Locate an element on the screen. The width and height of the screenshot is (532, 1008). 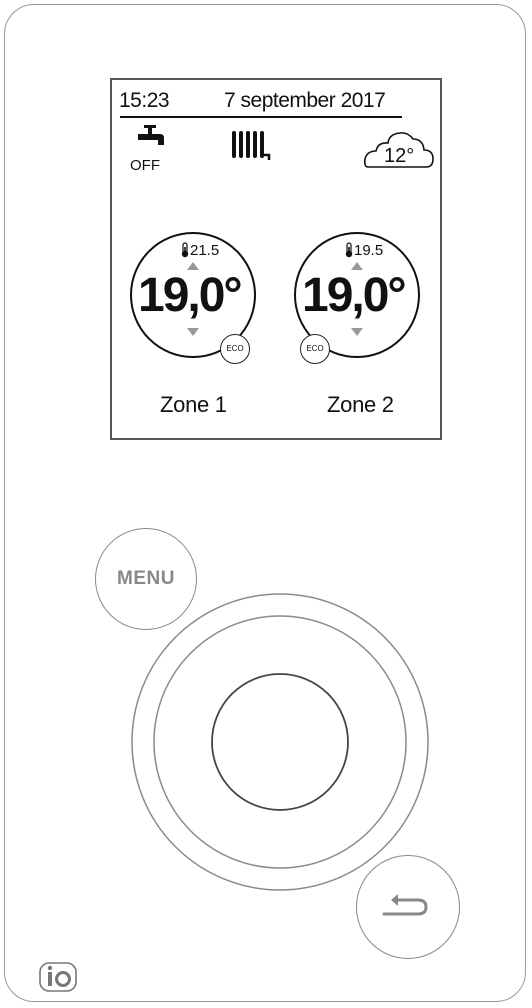
zone-2-dial: 19.5 19,0° ECO is located at coordinates (357, 297).